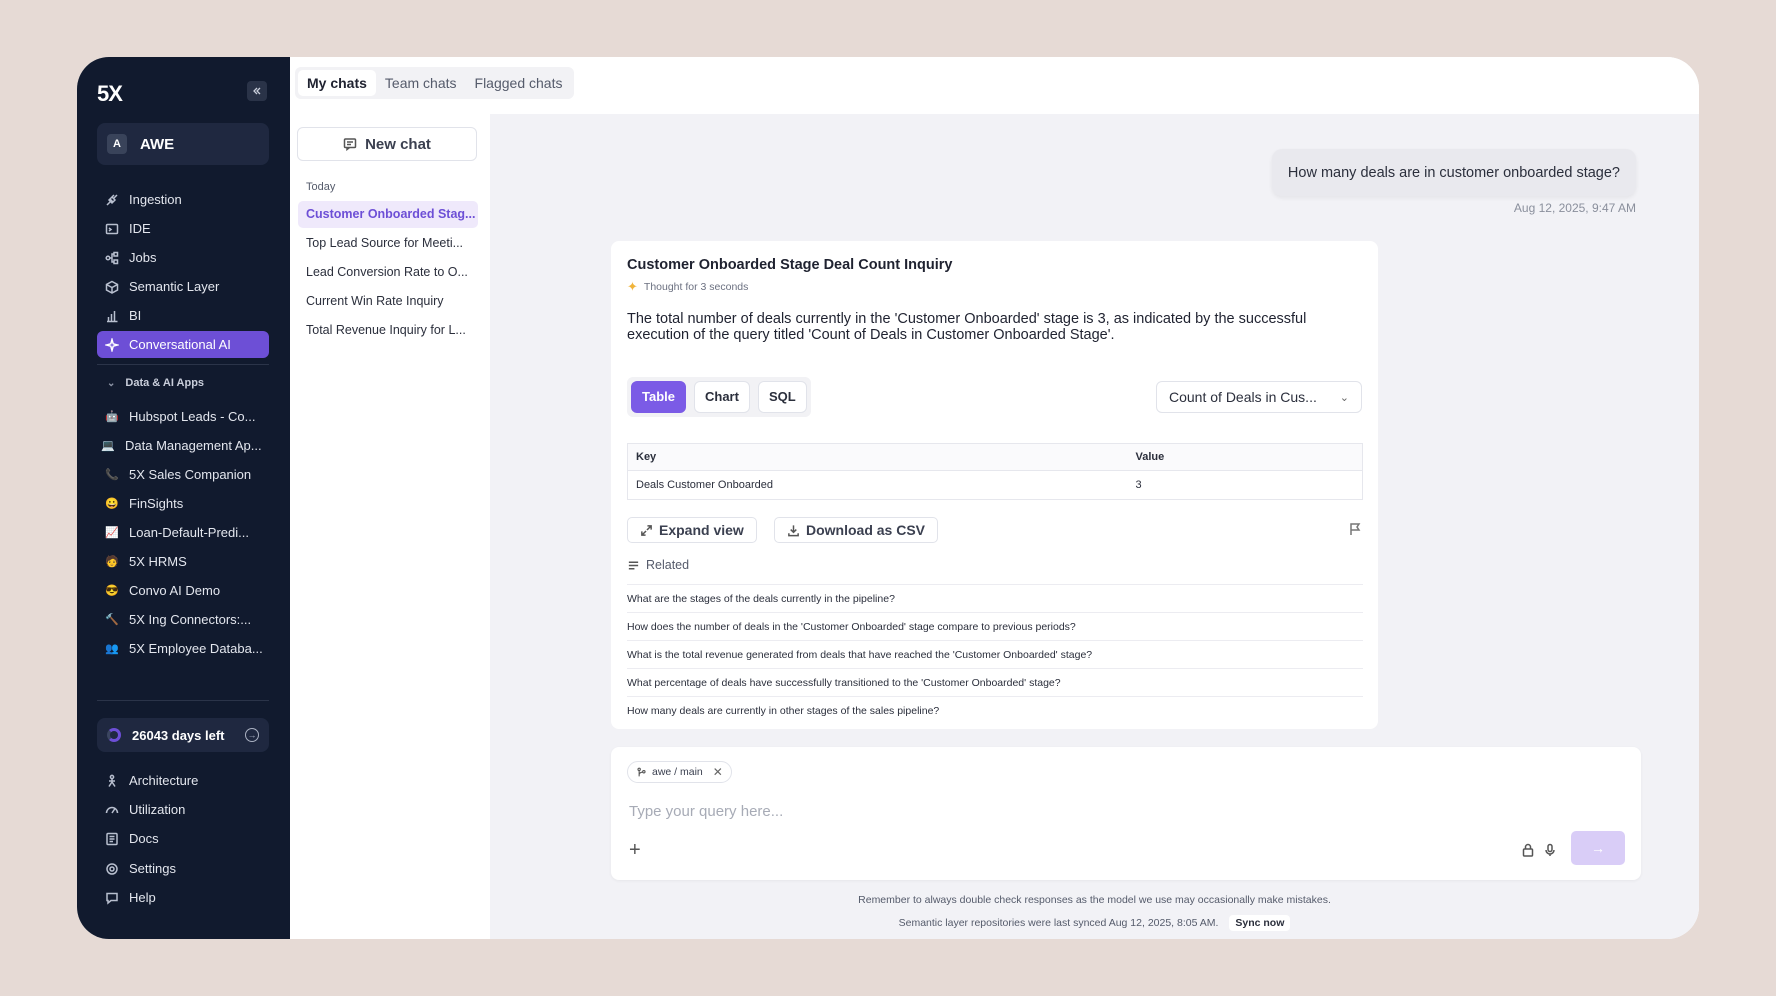  I want to click on download-csv-button: Download as CSV, so click(856, 530).